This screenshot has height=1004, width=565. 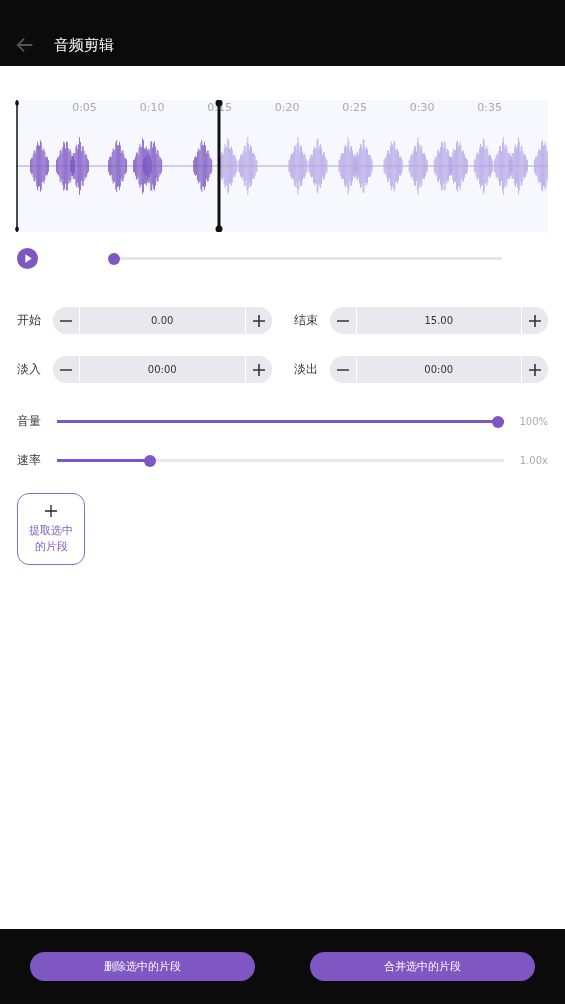 What do you see at coordinates (438, 320) in the screenshot?
I see `stepper-field: 15.00` at bounding box center [438, 320].